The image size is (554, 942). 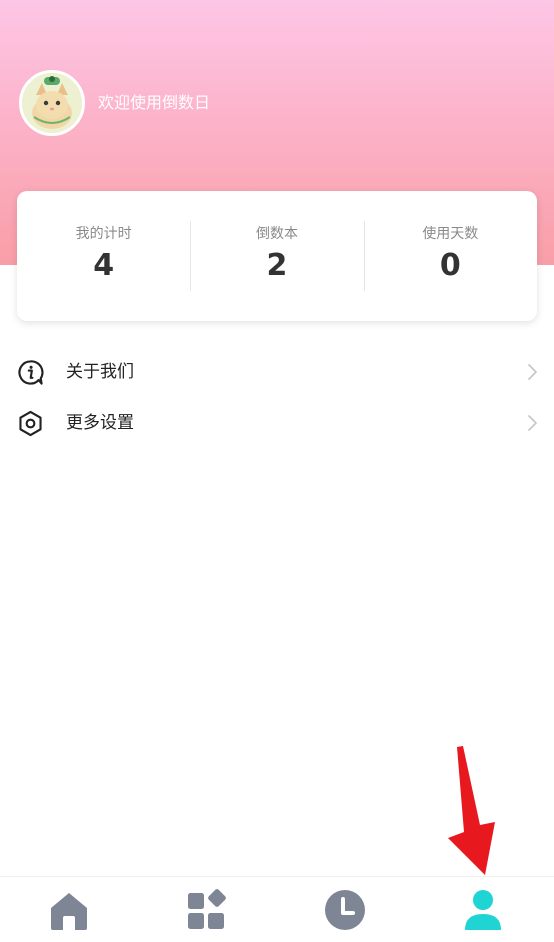 I want to click on bottom-nav, so click(x=277, y=909).